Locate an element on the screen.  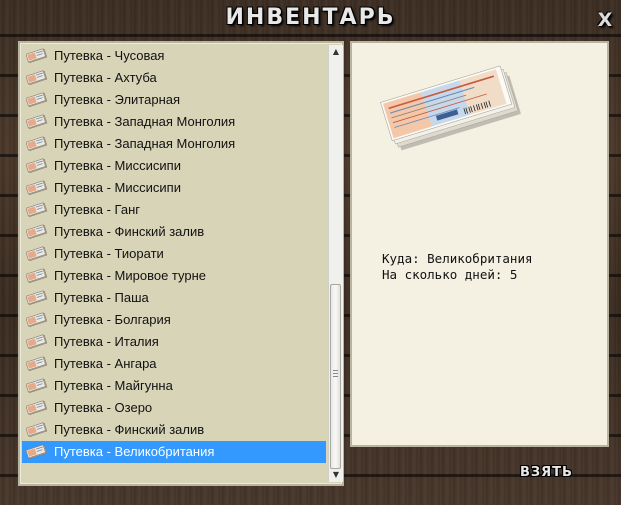
take-button: ВЗЯТЬ is located at coordinates (555, 476).